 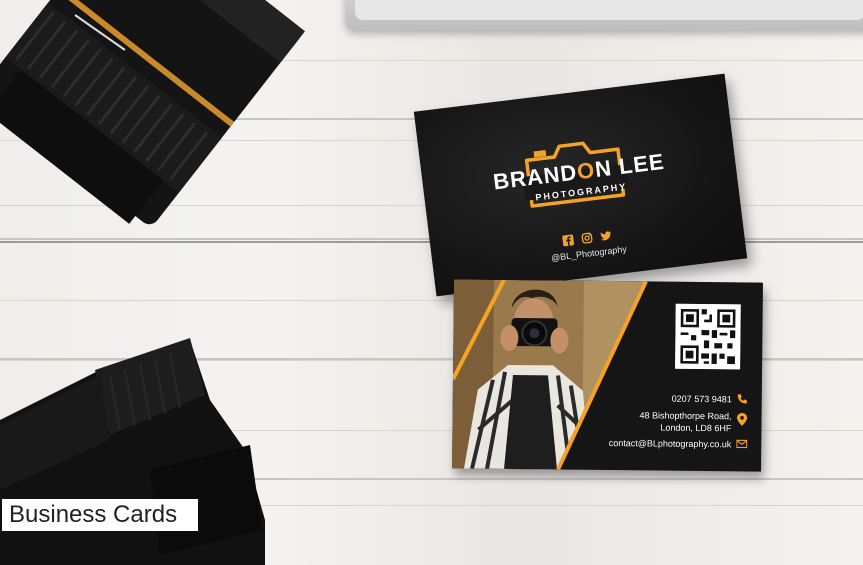 What do you see at coordinates (742, 419) in the screenshot?
I see `location-pin-icon` at bounding box center [742, 419].